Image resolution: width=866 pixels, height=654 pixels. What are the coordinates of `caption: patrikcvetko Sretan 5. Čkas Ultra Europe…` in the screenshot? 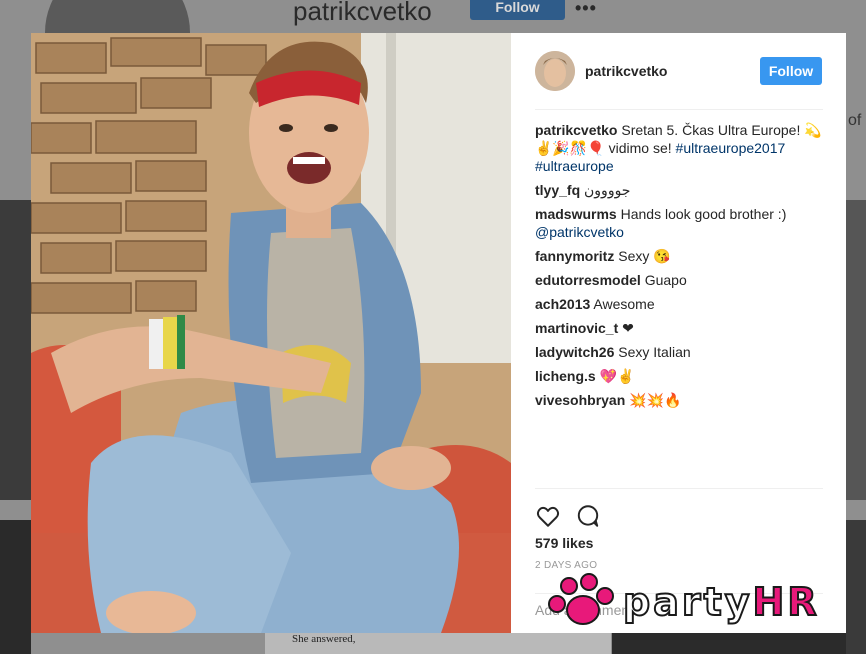 It's located at (680, 148).